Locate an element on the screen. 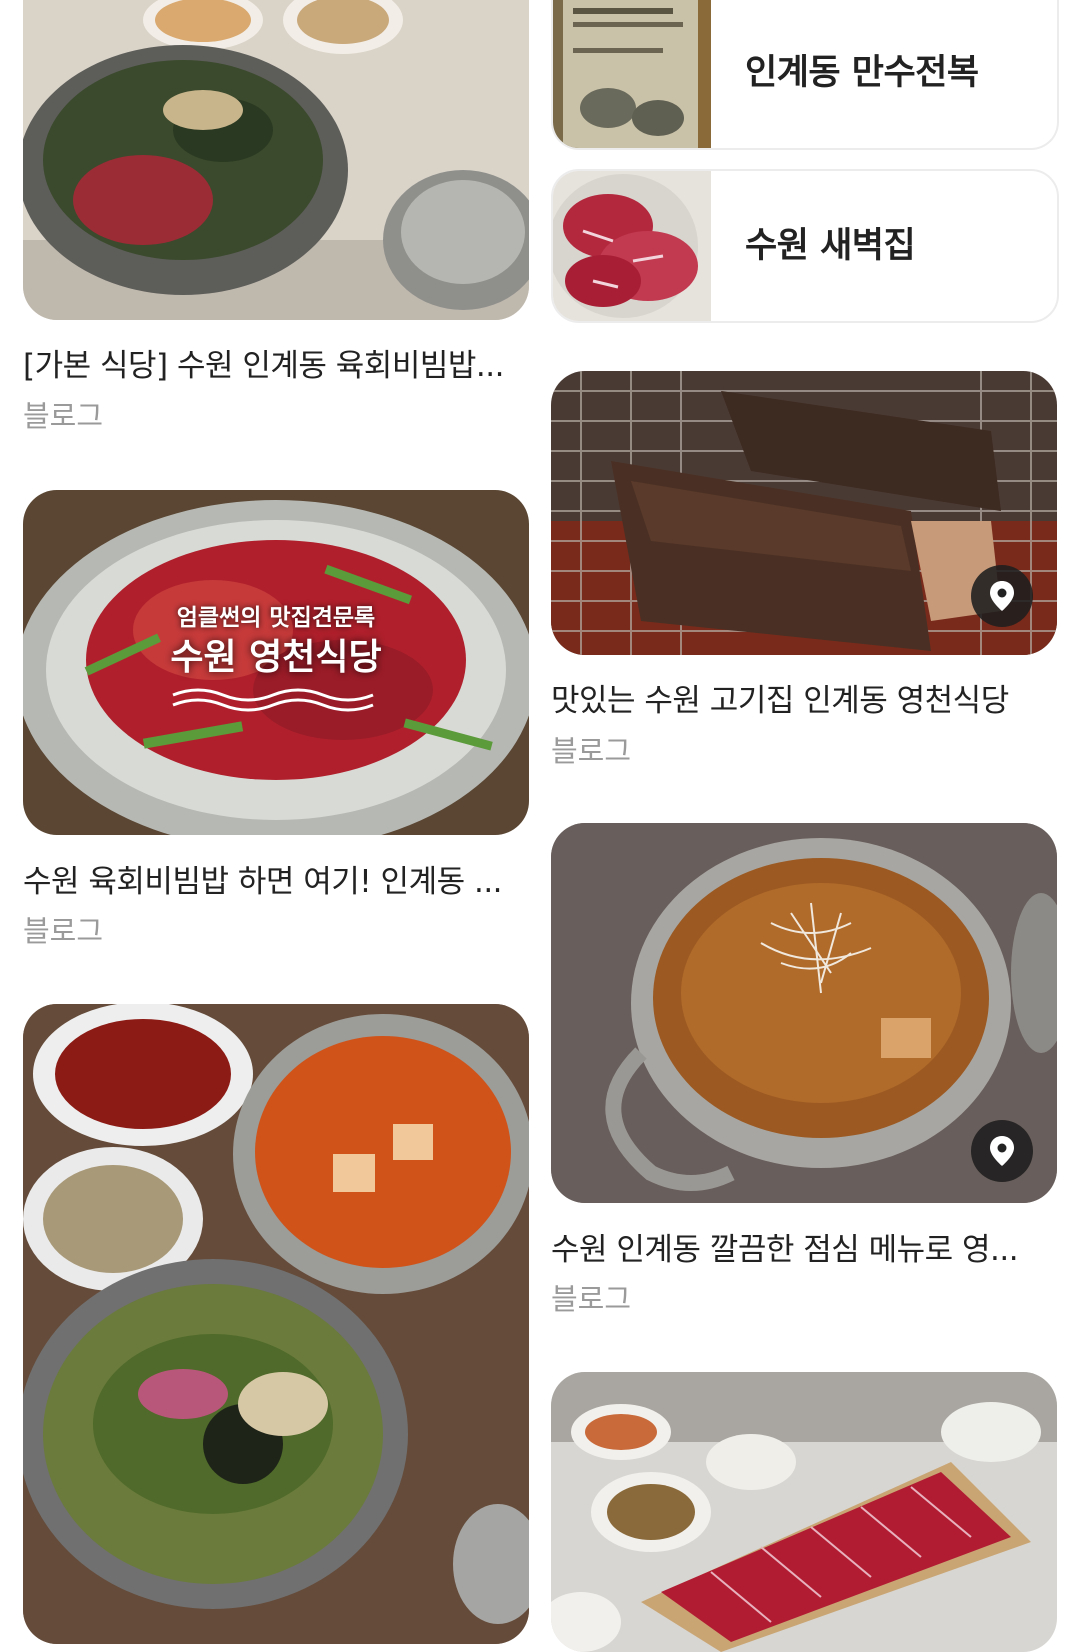 The width and height of the screenshot is (1080, 1652). card-photo-beef-platter is located at coordinates (804, 1512).